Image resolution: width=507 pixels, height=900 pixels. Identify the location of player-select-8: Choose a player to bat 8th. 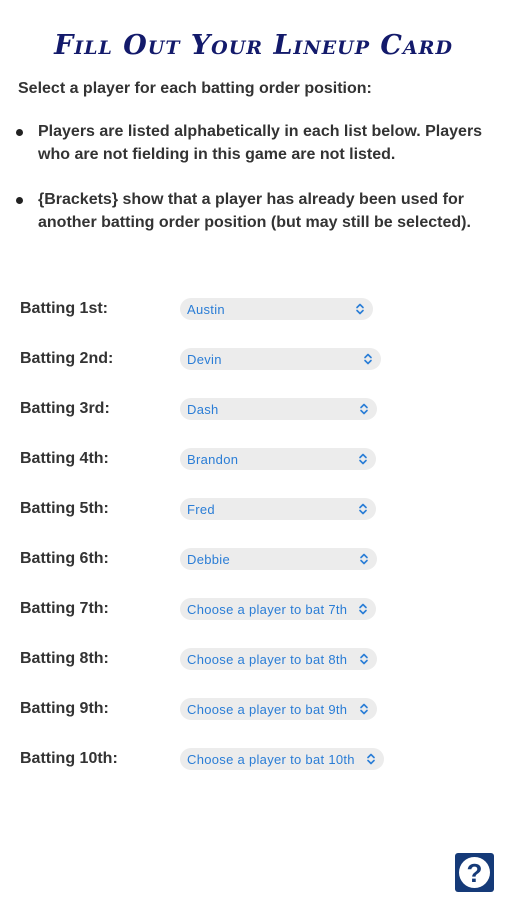
(278, 659).